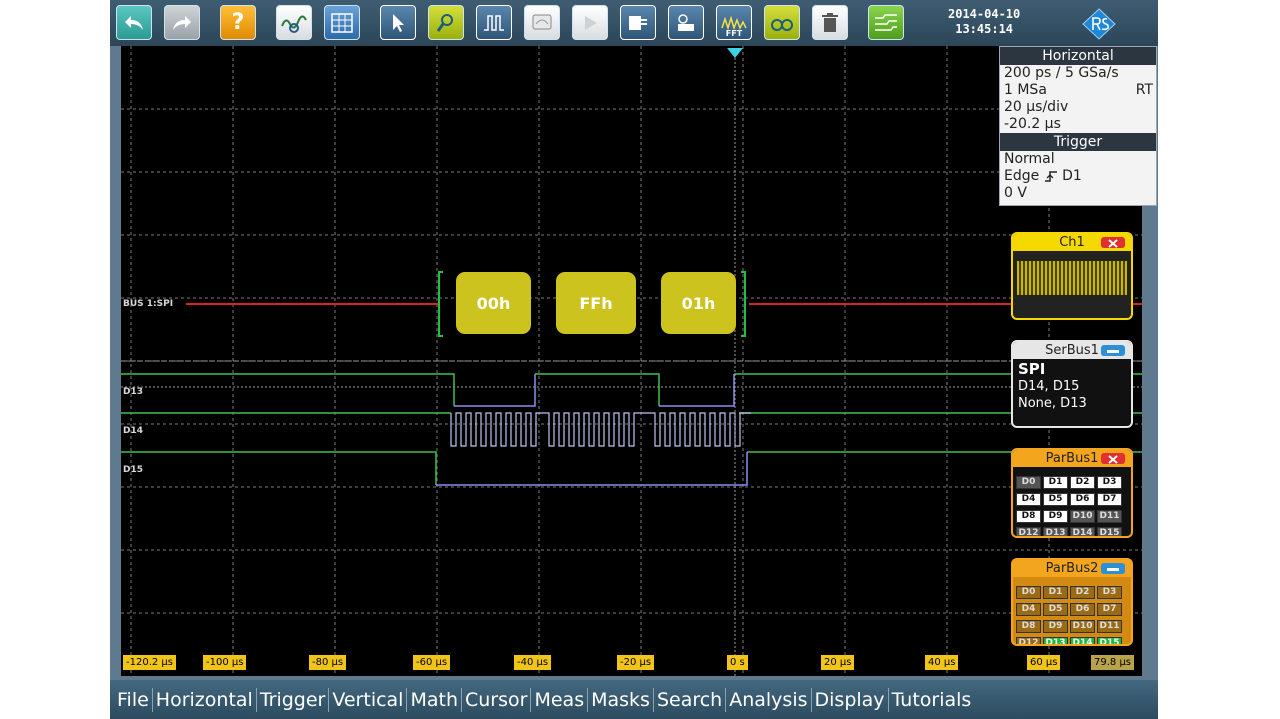 The height and width of the screenshot is (719, 1280). Describe the element at coordinates (636, 662) in the screenshot. I see `time-axis-label: -20 µs` at that location.